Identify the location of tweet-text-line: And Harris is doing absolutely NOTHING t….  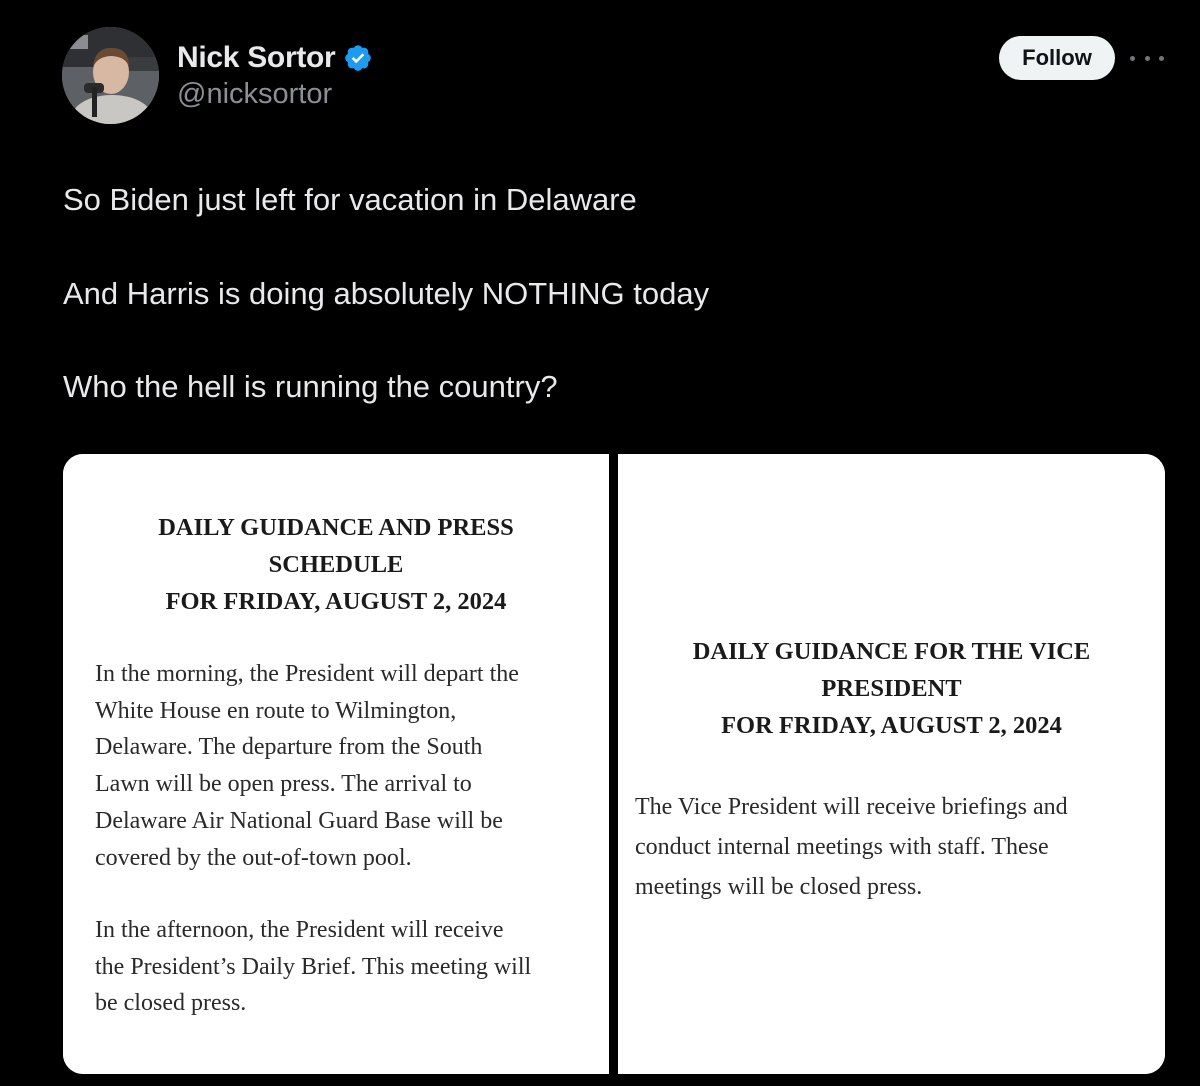
(386, 293).